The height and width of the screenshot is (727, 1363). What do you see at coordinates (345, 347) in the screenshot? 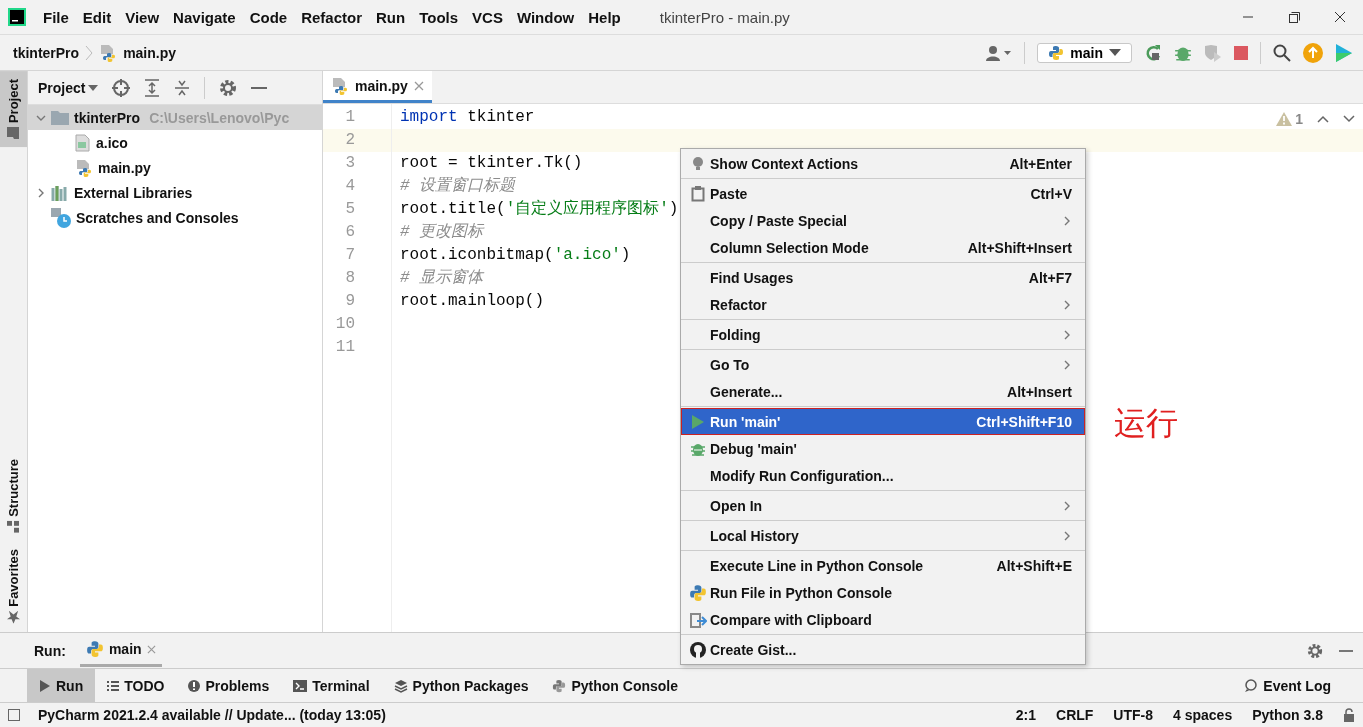
I see `line-number: 11` at bounding box center [345, 347].